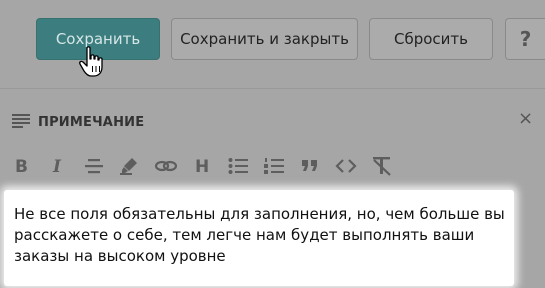 The image size is (545, 288). I want to click on link-icon, so click(166, 166).